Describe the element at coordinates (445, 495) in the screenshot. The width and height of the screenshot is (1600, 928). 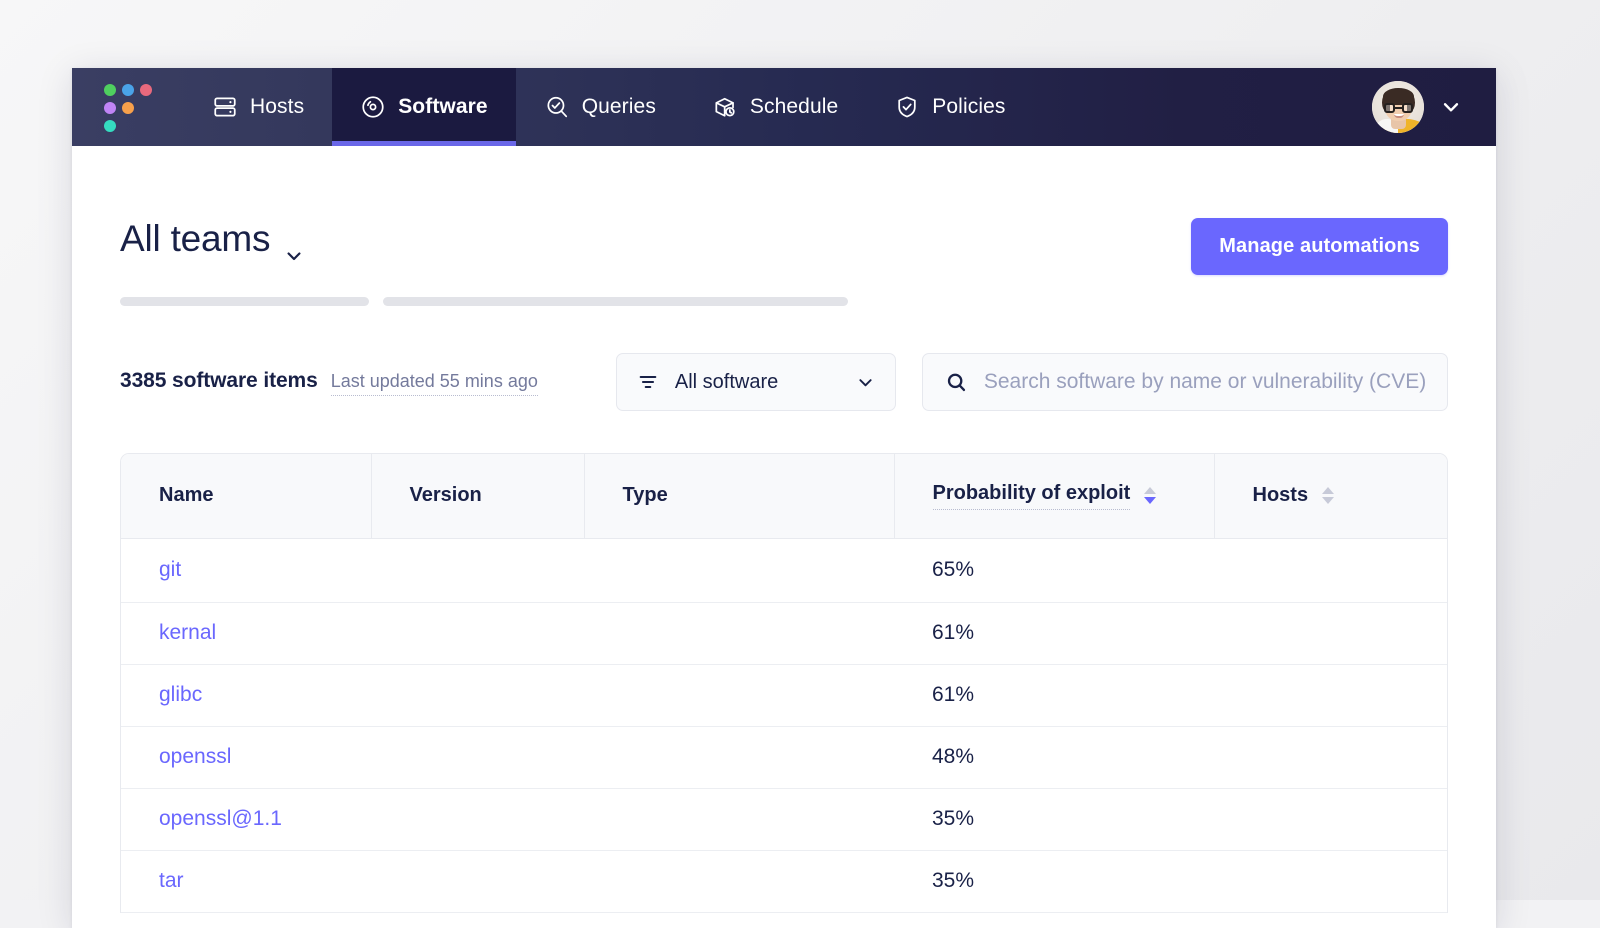
I see `column-label: Version` at that location.